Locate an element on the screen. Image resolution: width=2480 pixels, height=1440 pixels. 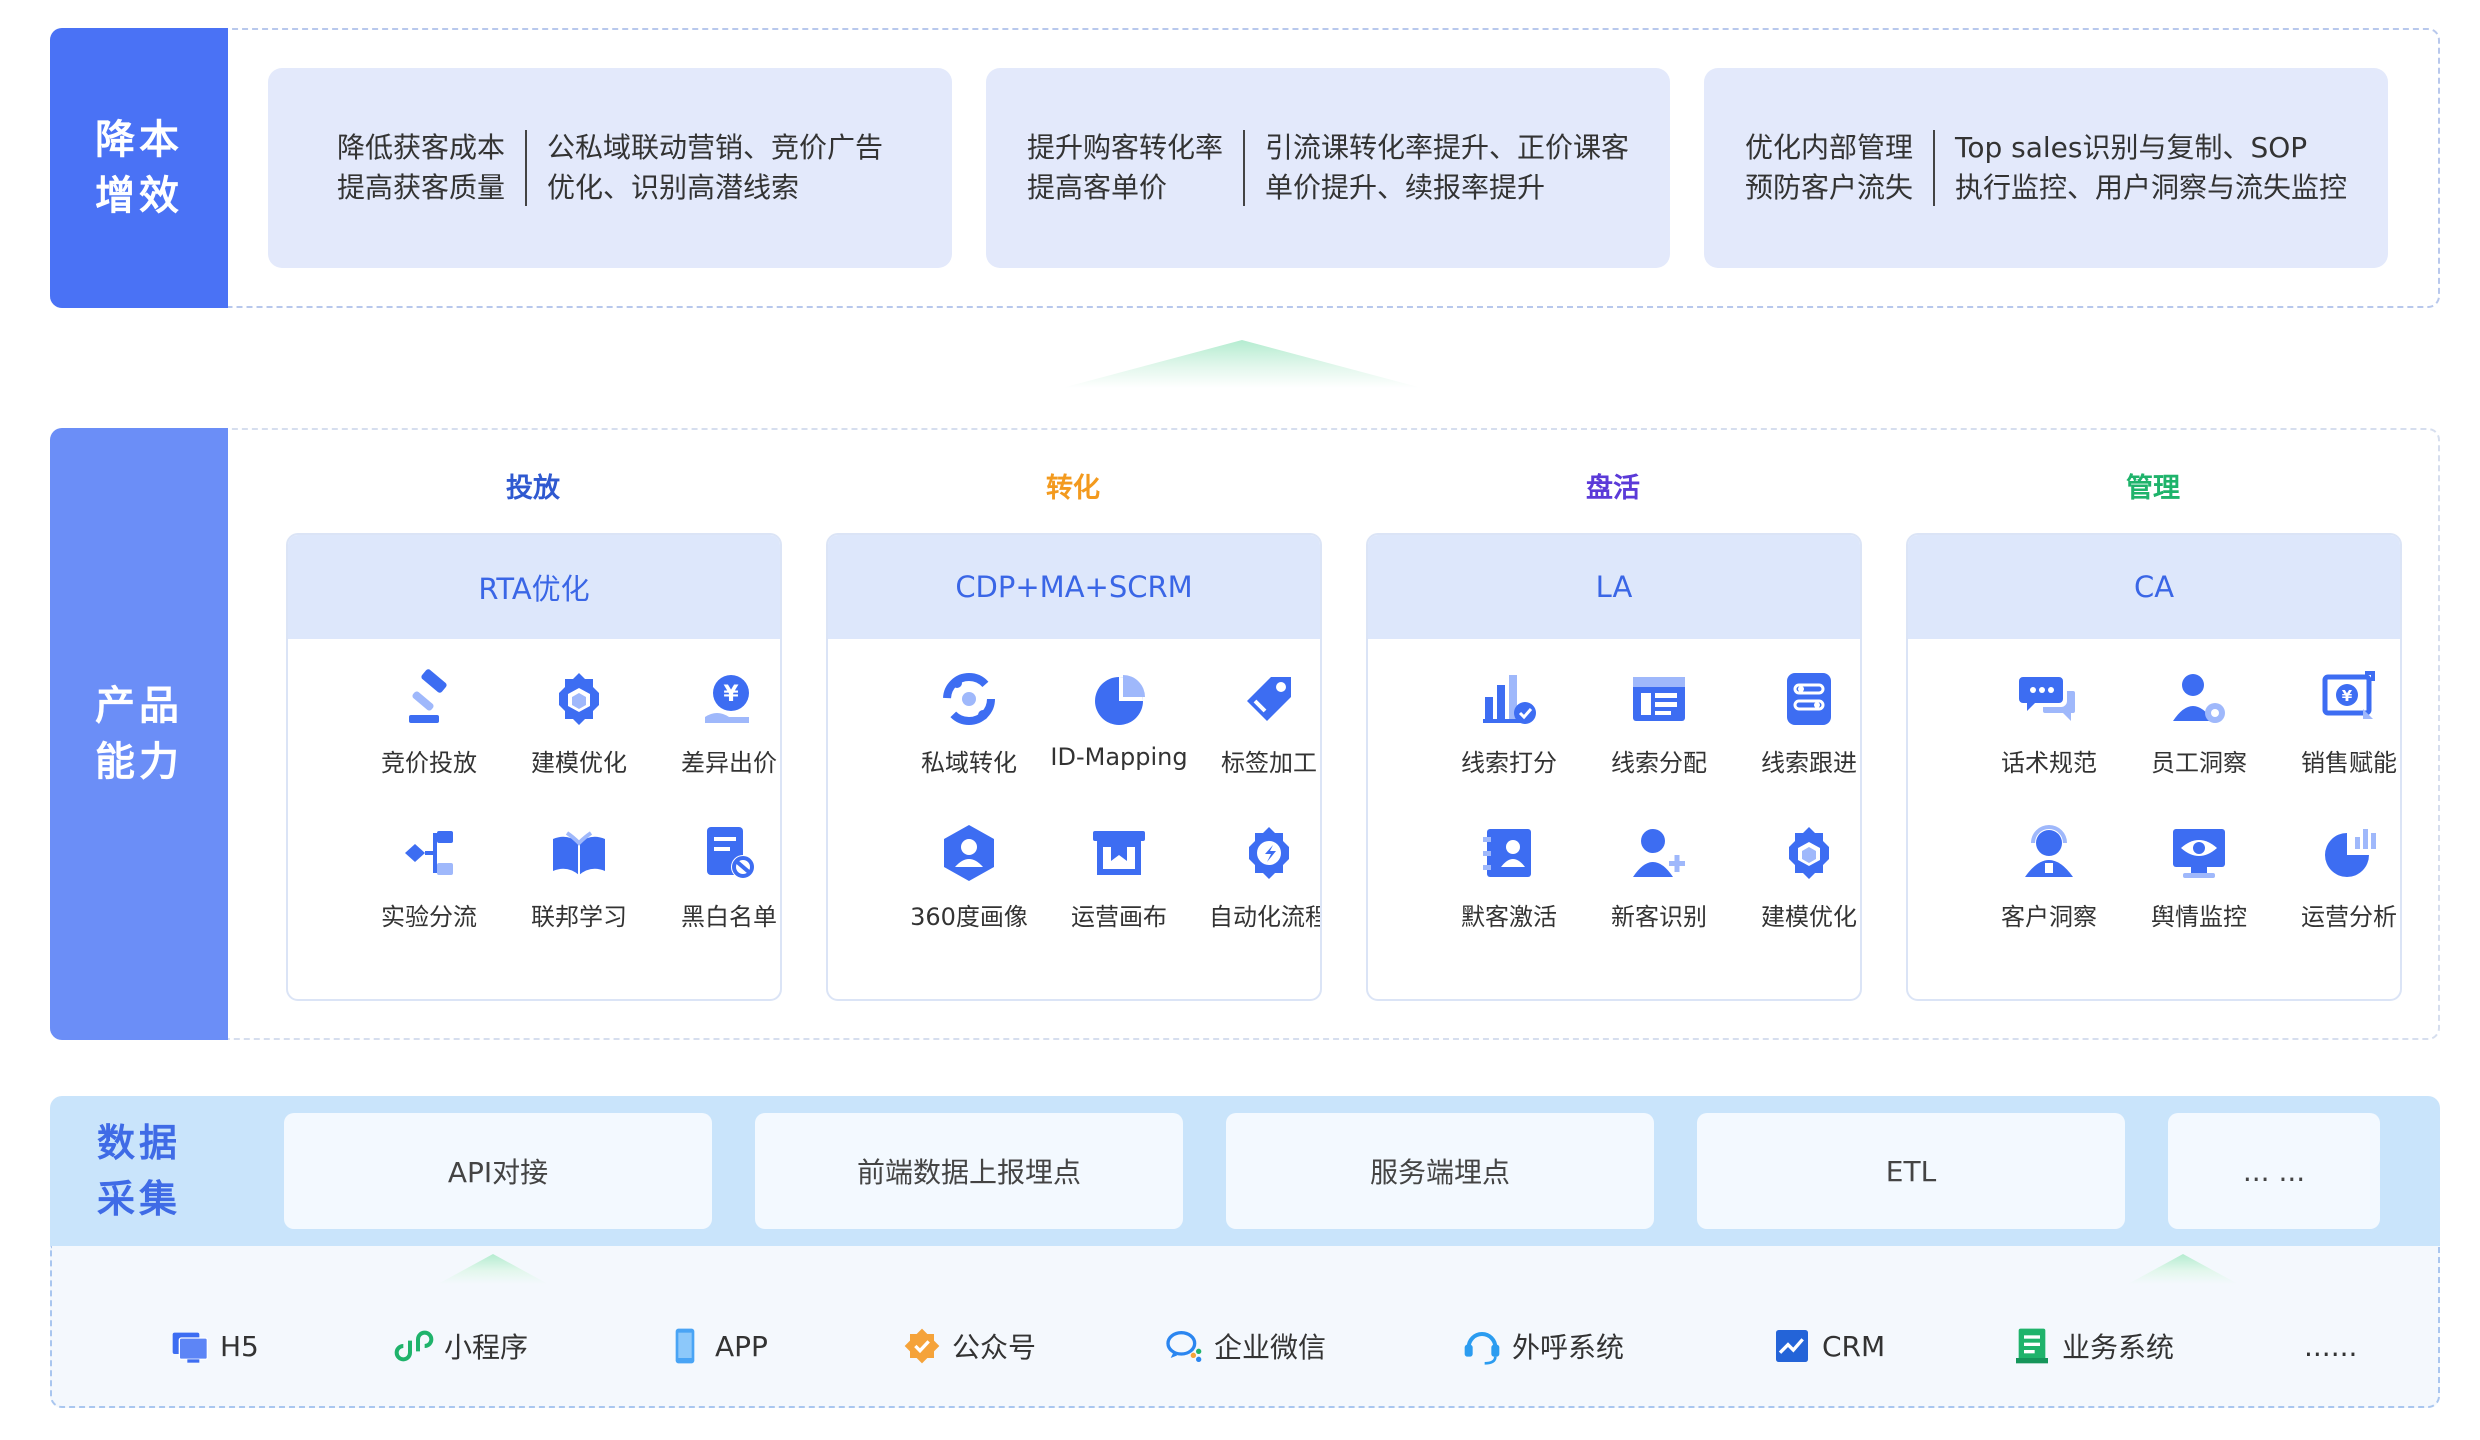
feature-label: 话术规范 is located at coordinates (2049, 763).